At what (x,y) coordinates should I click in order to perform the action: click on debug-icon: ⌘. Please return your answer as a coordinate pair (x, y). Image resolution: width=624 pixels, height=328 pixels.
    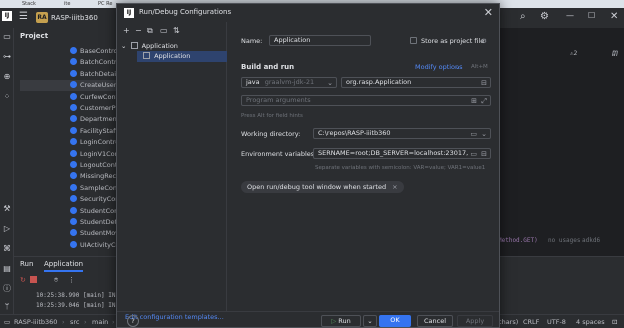
    Looking at the image, I should click on (7, 249).